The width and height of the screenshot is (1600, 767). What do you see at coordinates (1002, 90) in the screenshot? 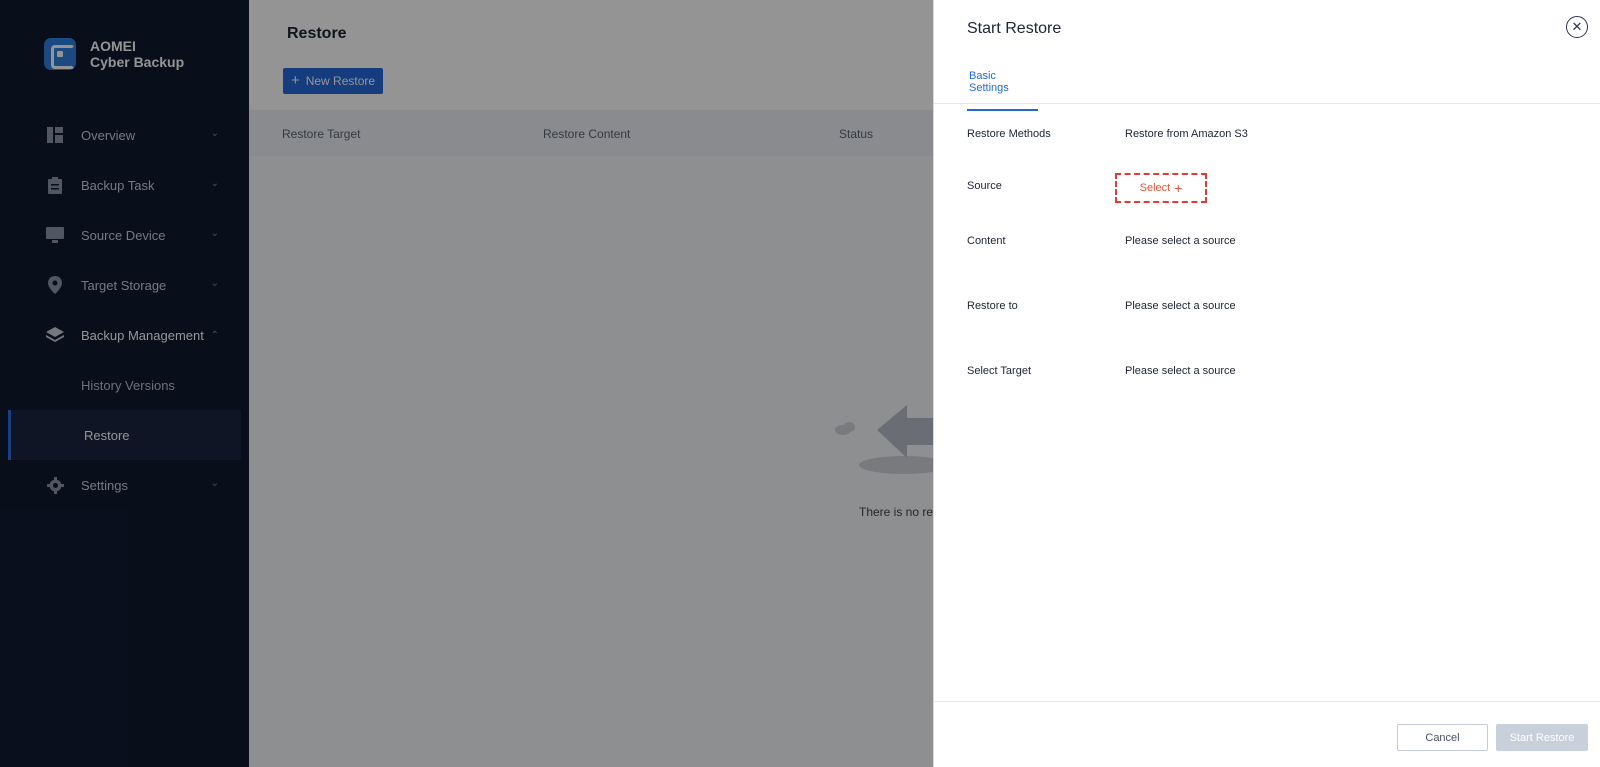
I see `tab-basic-settings: Basic Settings` at bounding box center [1002, 90].